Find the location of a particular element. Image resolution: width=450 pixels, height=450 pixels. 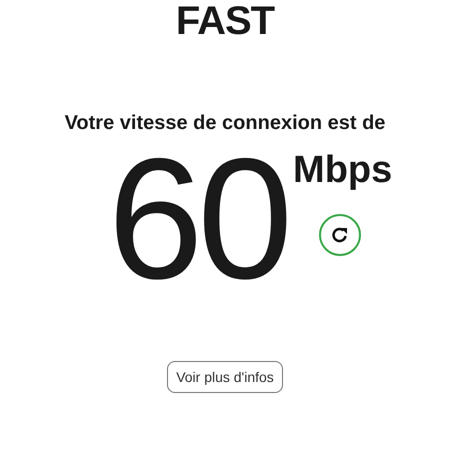

refresh-button is located at coordinates (339, 235).